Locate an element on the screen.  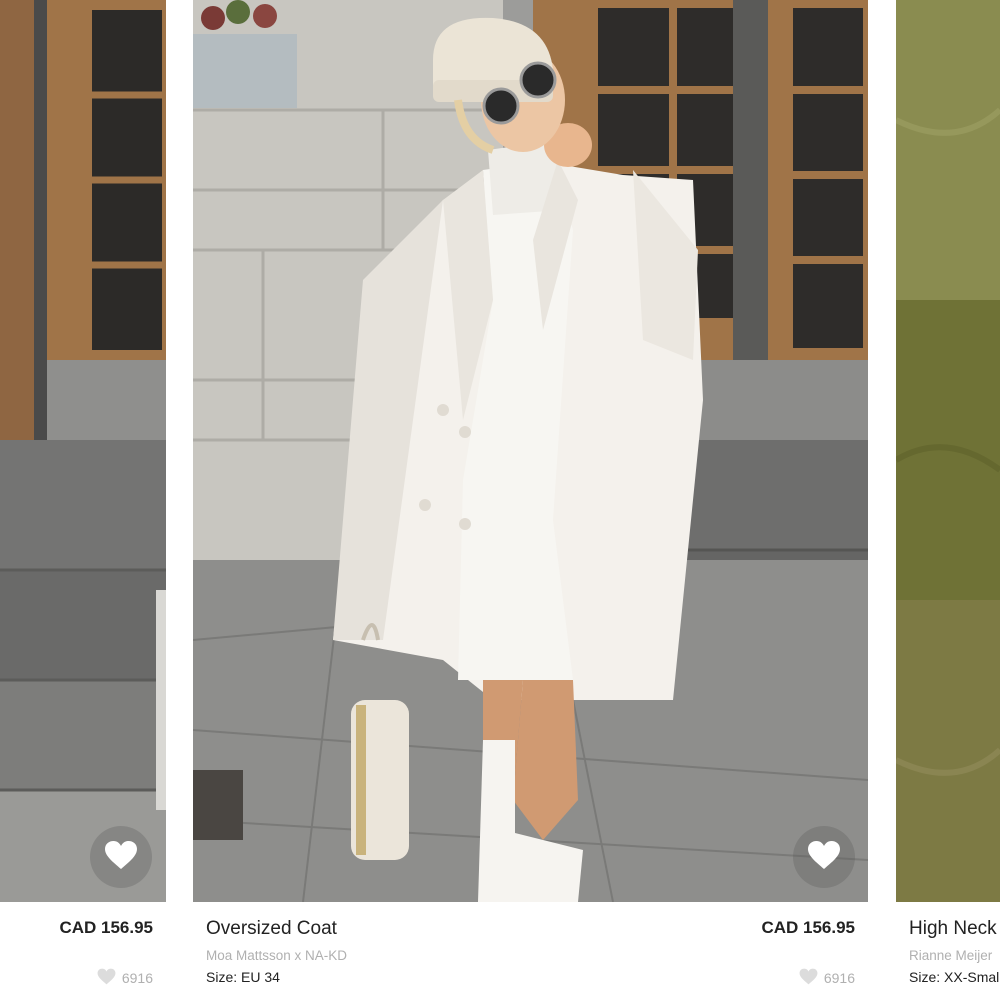
product-photo-previous is located at coordinates (83, 451).